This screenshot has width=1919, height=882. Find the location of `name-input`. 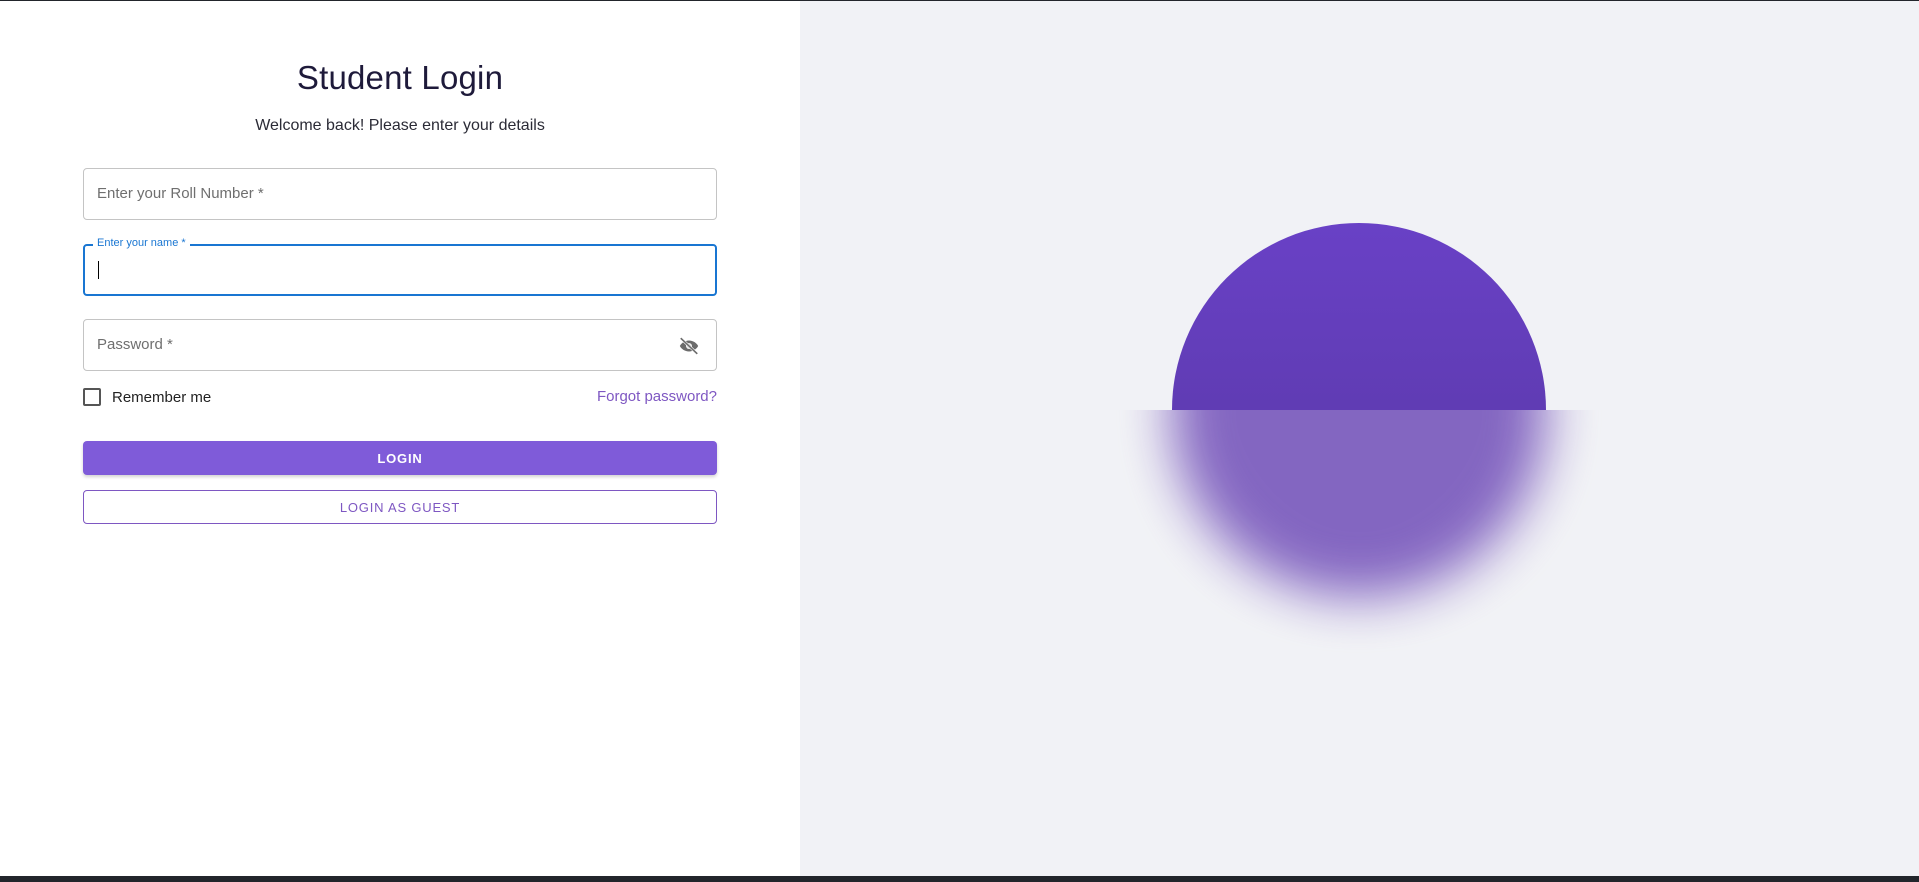

name-input is located at coordinates (394, 271).